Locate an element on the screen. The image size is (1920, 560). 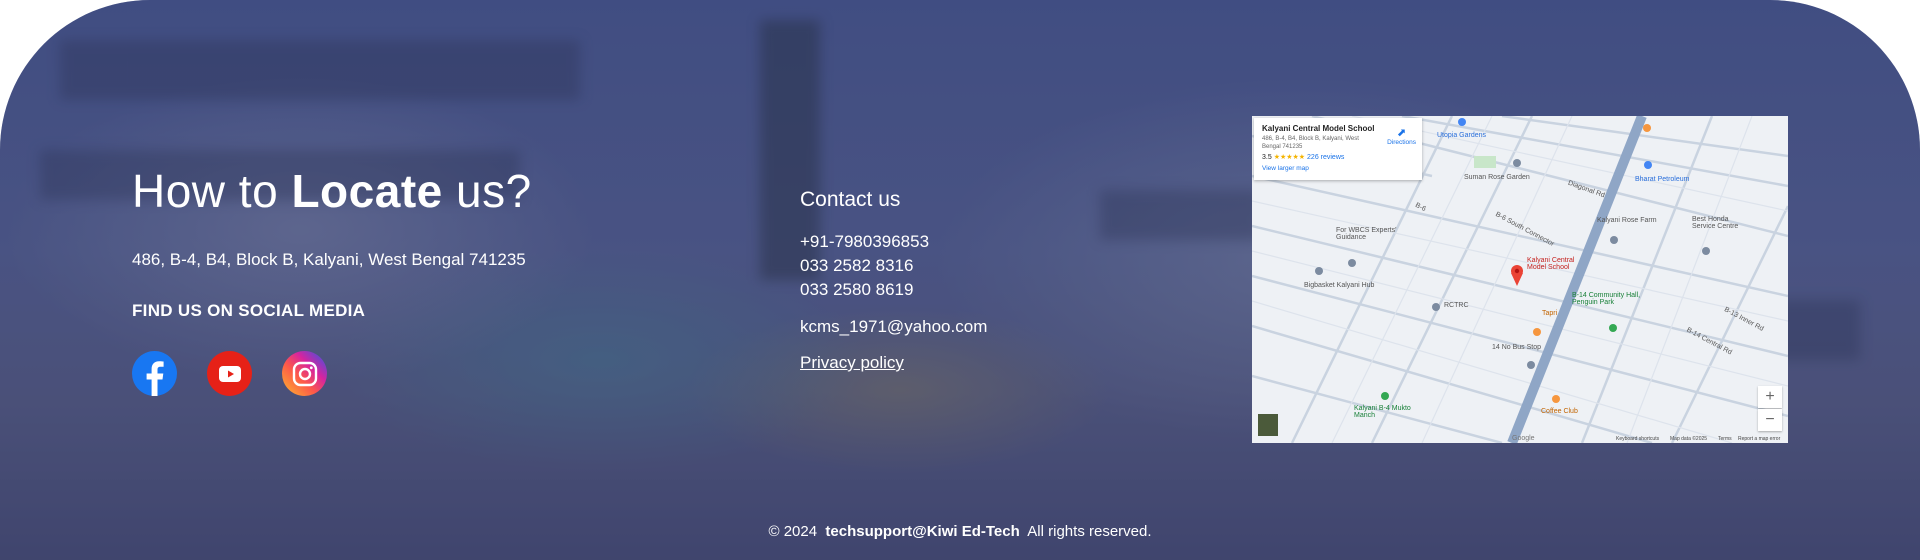
map-label-utopia: Utopia Gardens is located at coordinates (1462, 135).